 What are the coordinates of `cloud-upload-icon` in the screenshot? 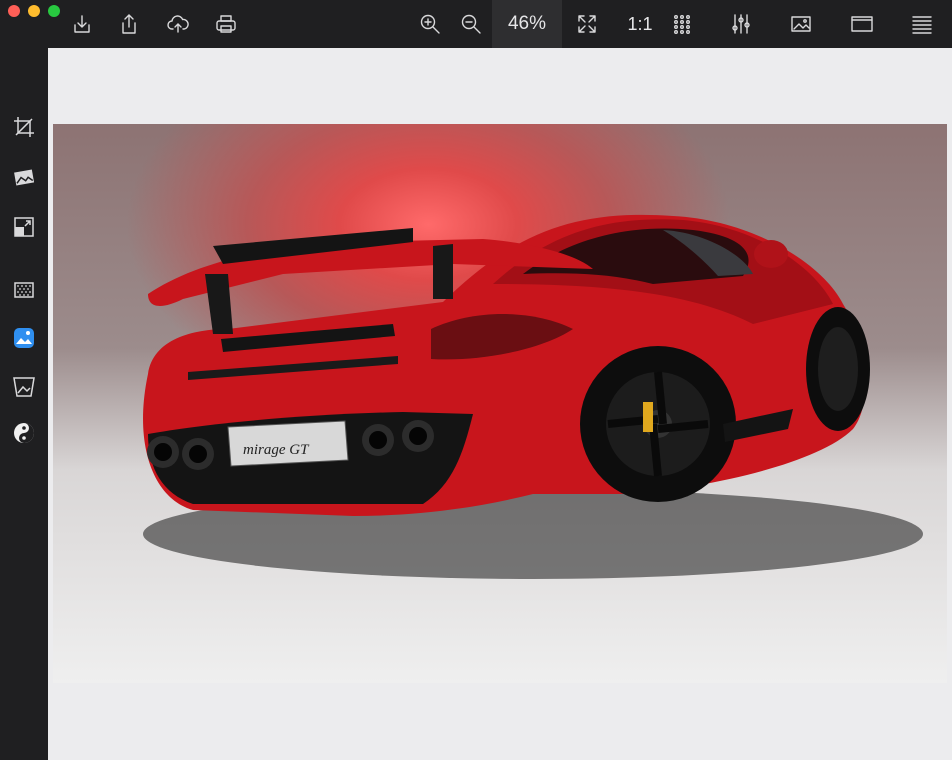 It's located at (178, 24).